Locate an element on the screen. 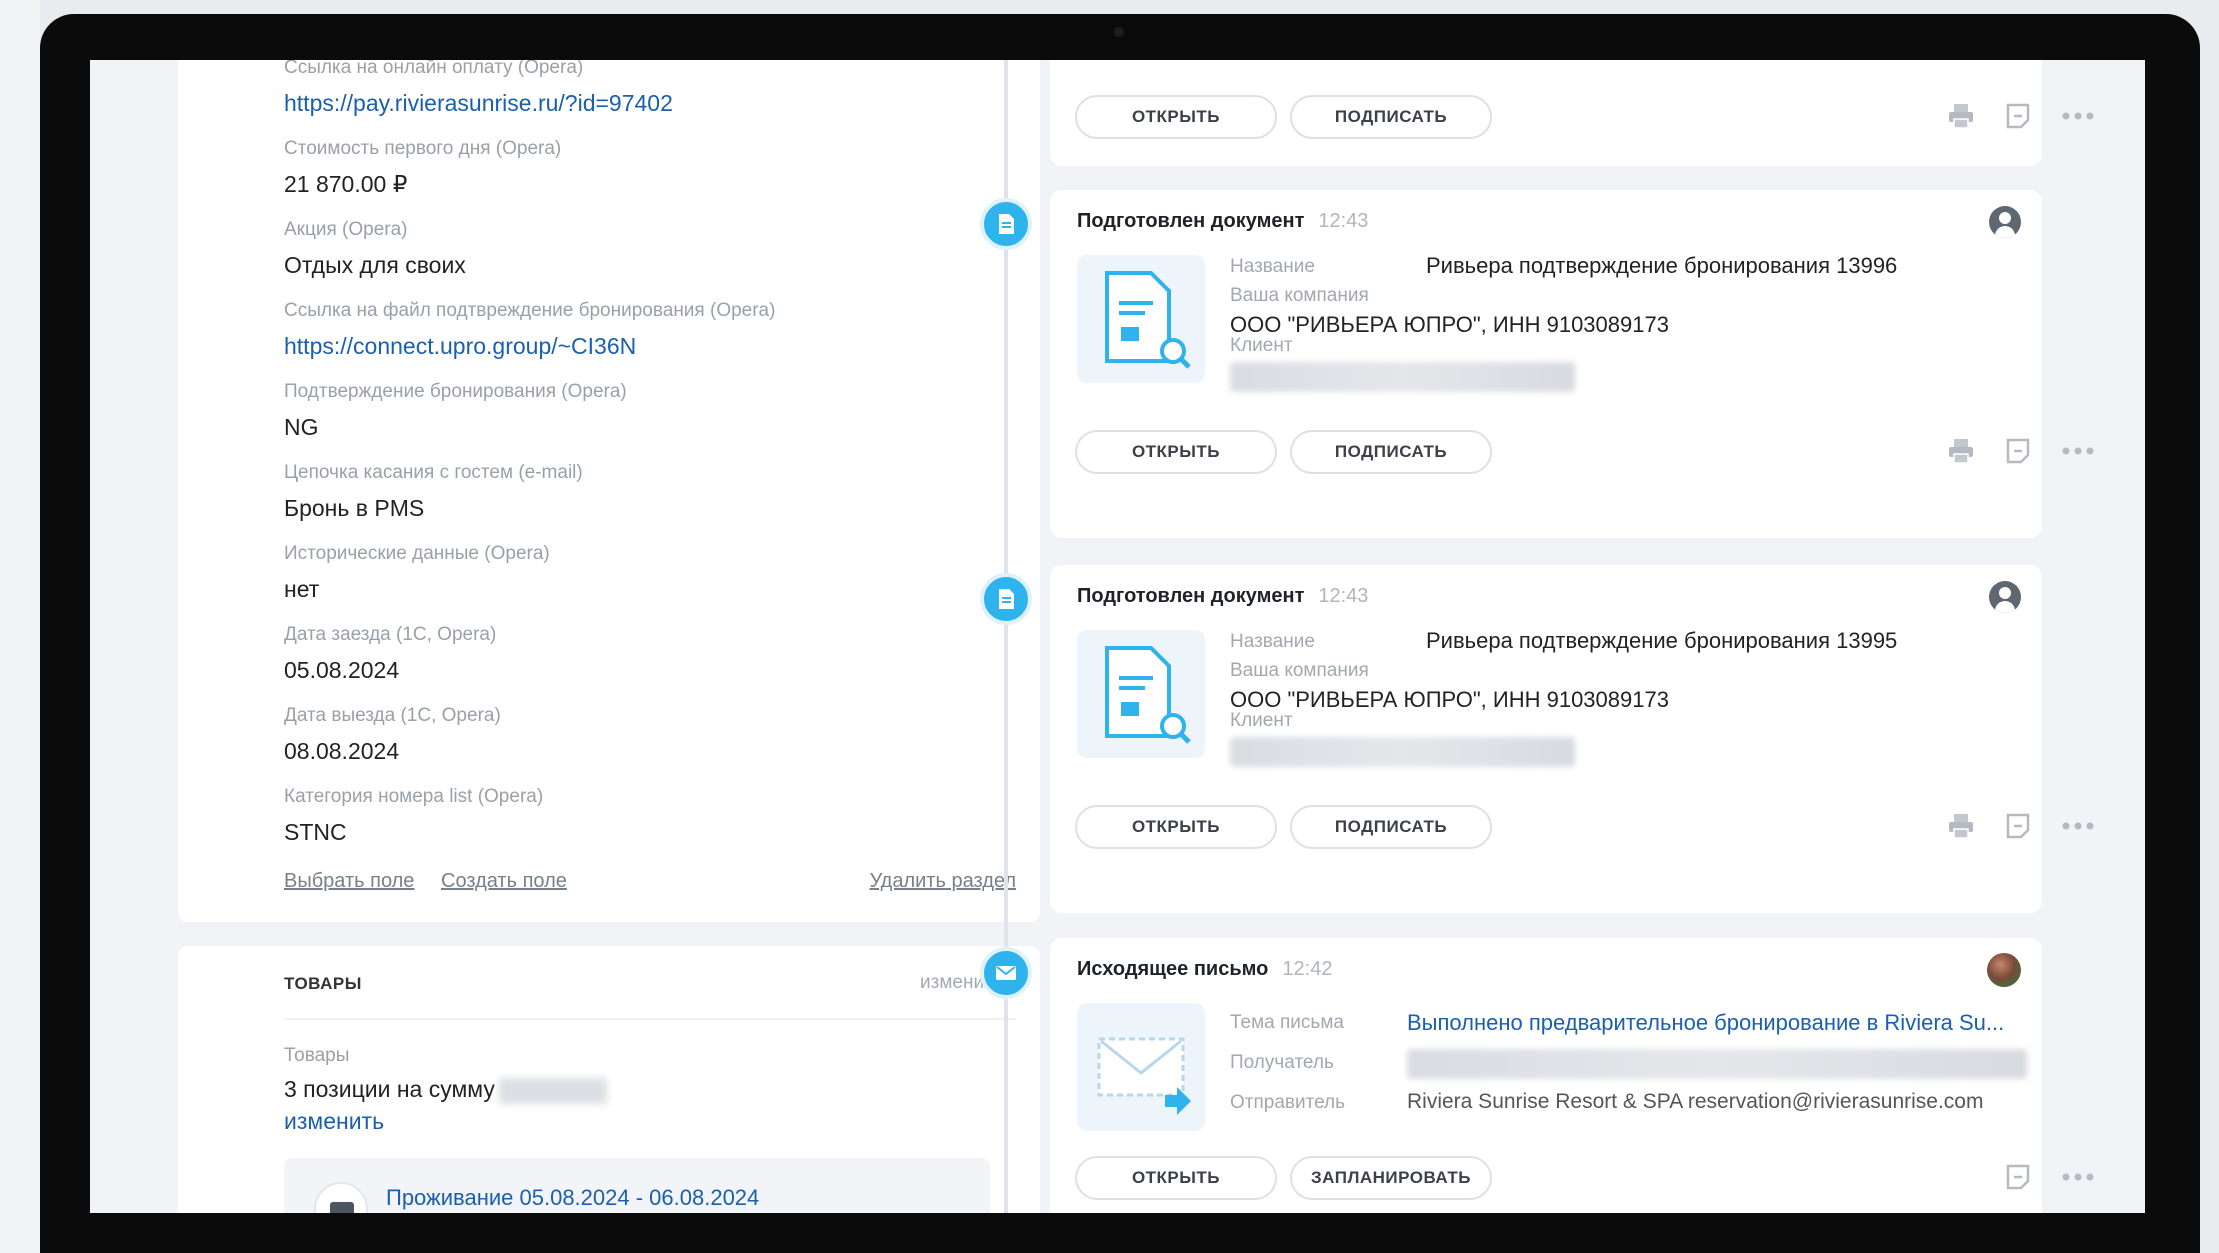 The image size is (2219, 1253). email-preview-icon is located at coordinates (1141, 1067).